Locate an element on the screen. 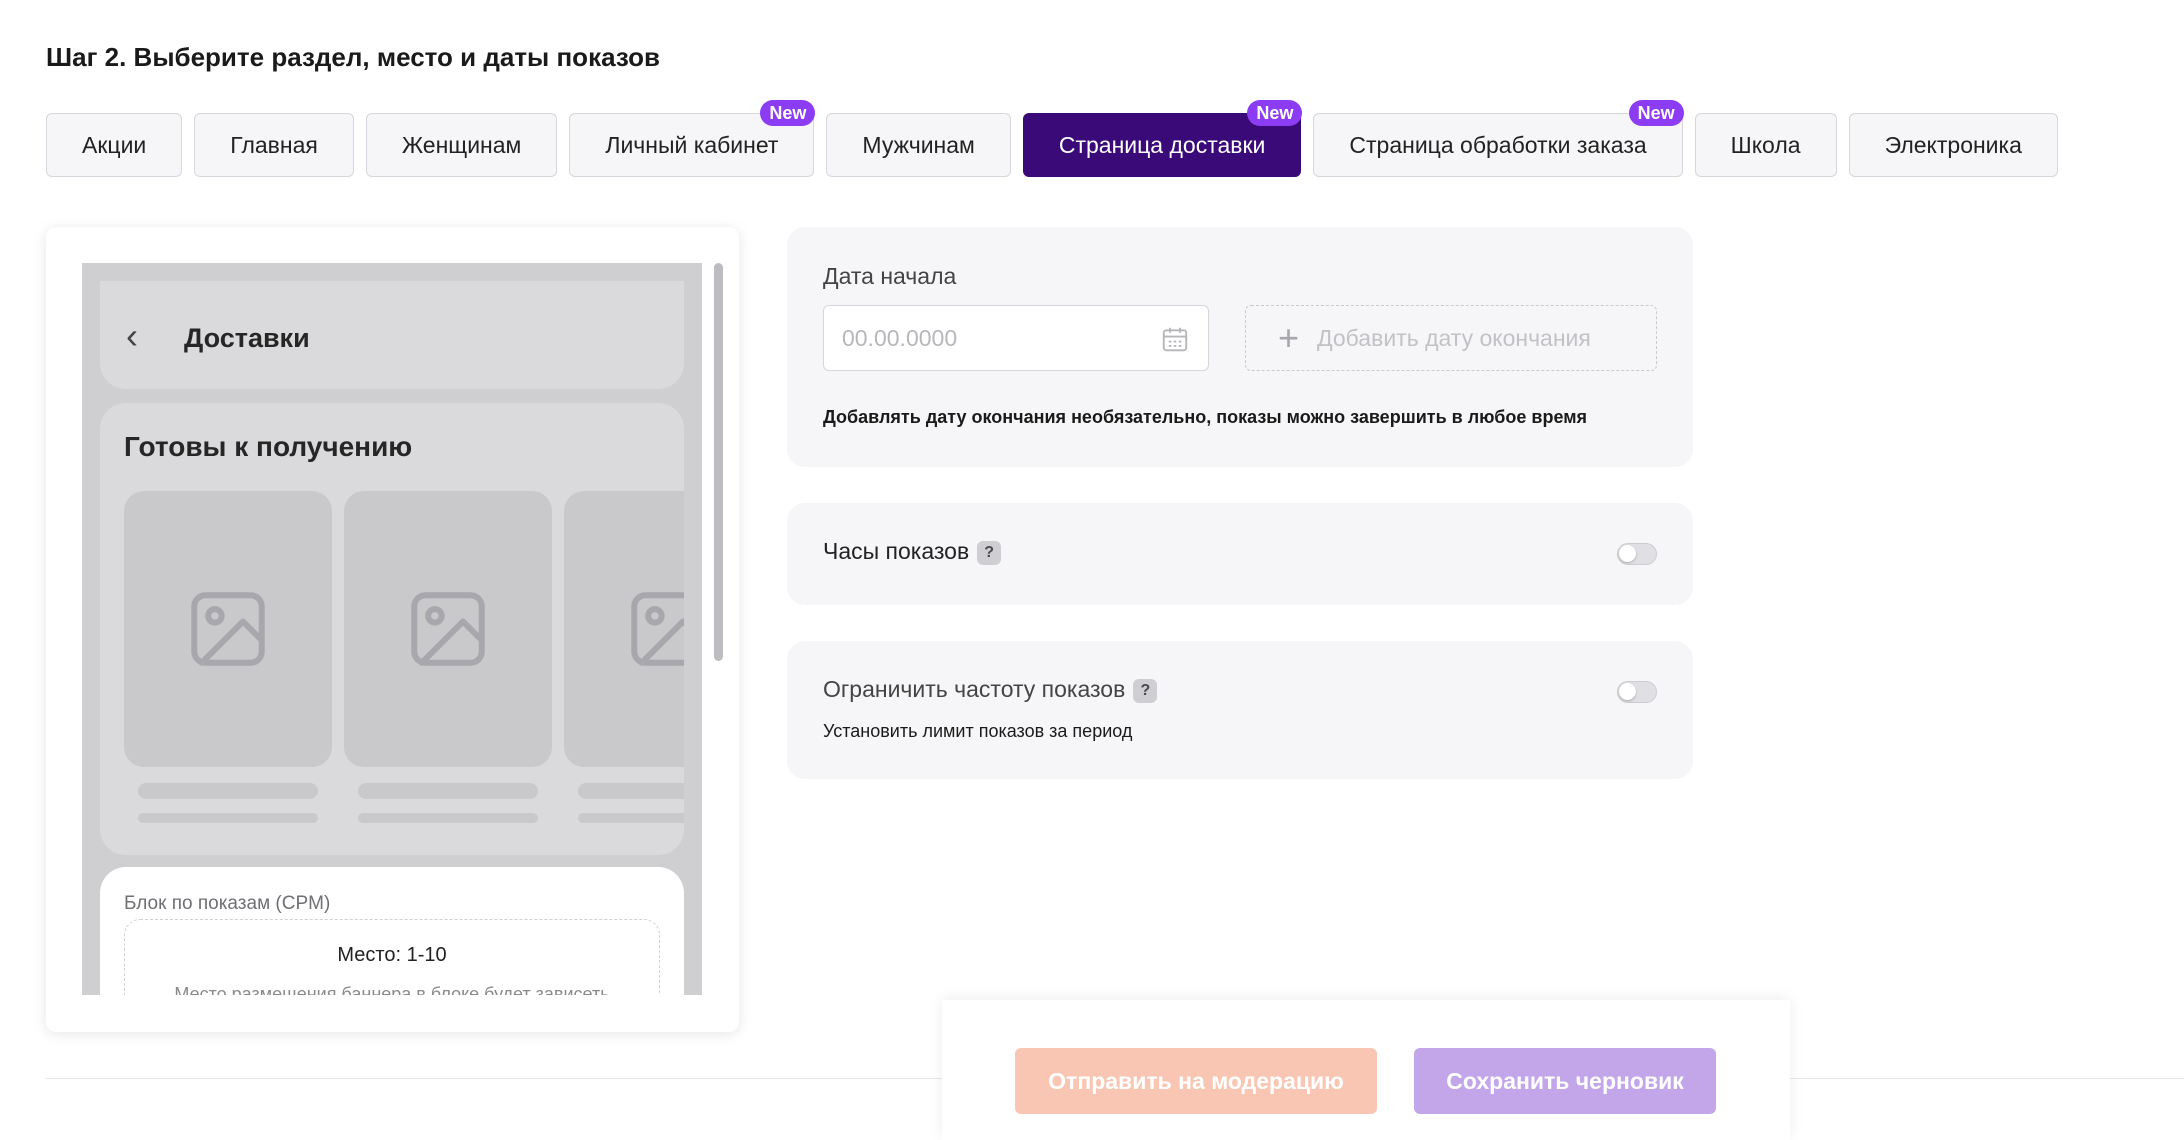 This screenshot has width=2184, height=1140. tab-label: Женщинам is located at coordinates (461, 144).